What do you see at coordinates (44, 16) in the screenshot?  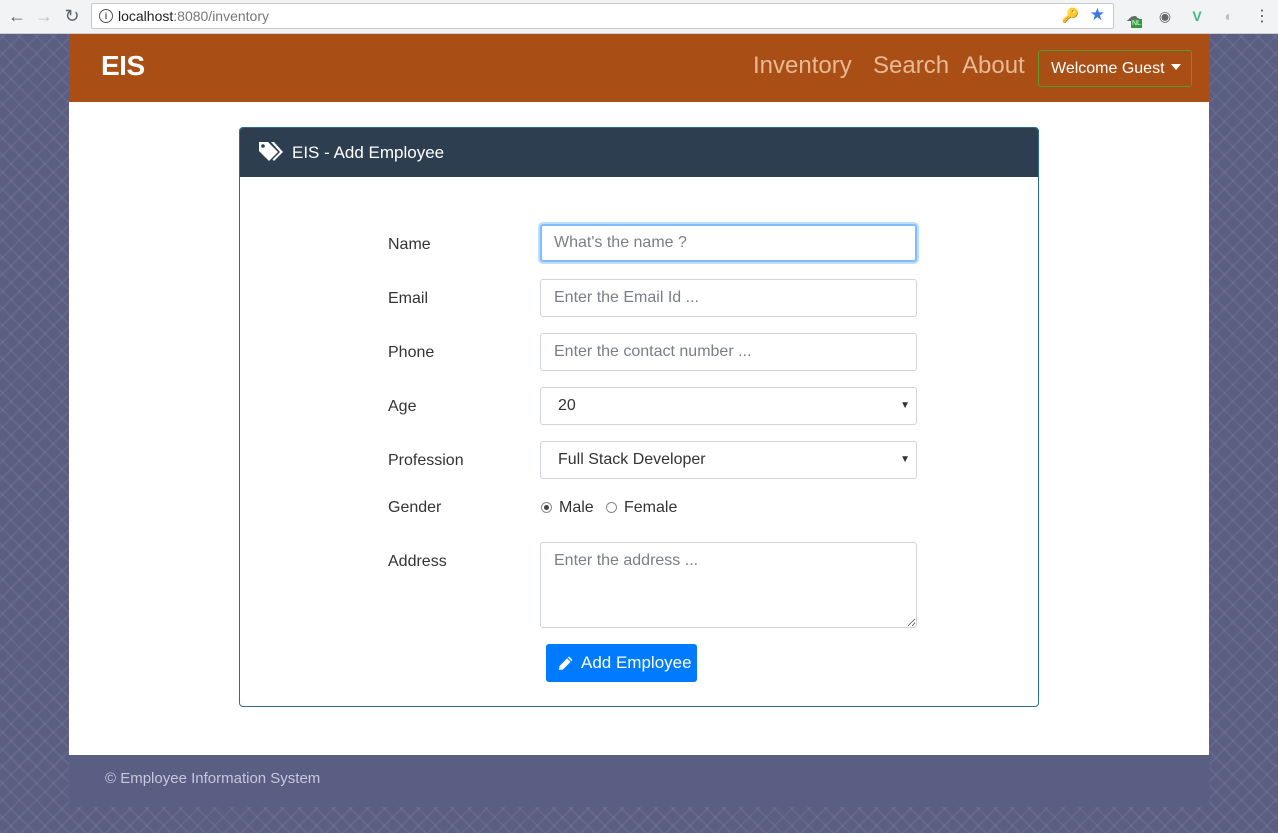 I see `forward-arrow-icon: →` at bounding box center [44, 16].